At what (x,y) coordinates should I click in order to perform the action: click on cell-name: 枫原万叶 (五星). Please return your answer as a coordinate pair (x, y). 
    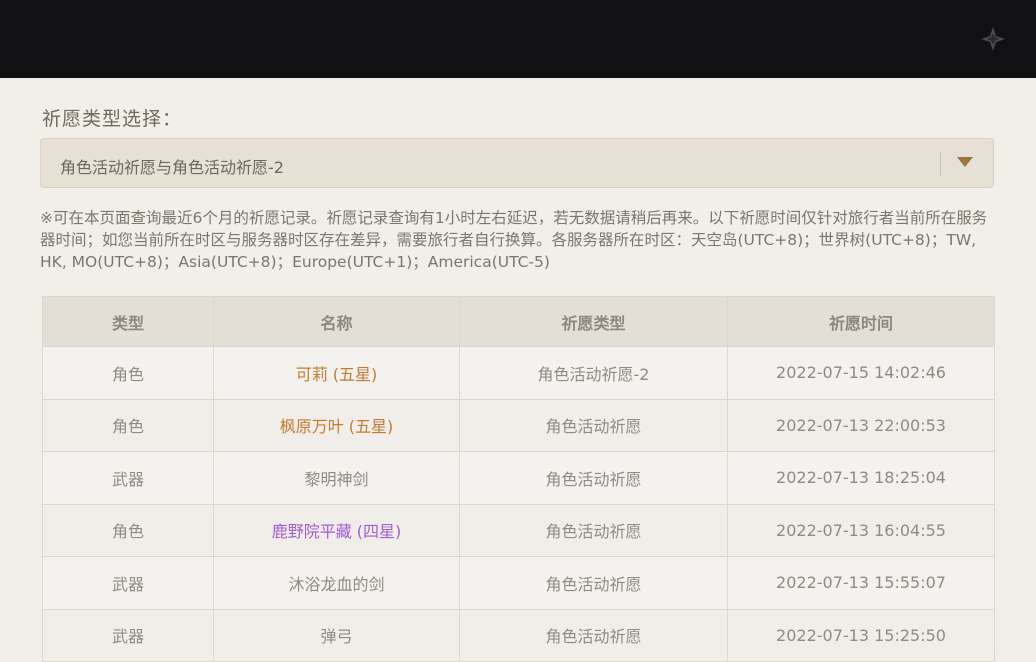
    Looking at the image, I should click on (336, 425).